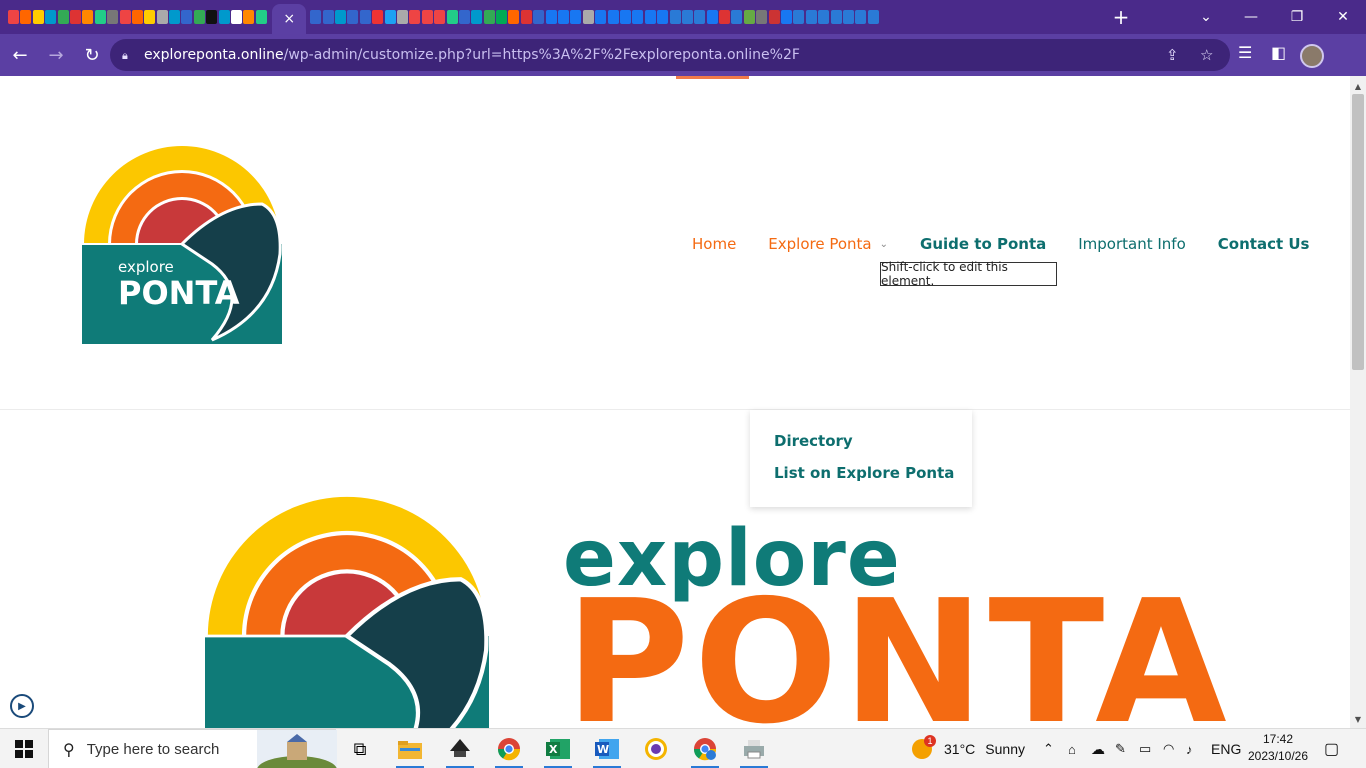 Image resolution: width=1366 pixels, height=768 pixels. I want to click on active-tab: ×, so click(289, 19).